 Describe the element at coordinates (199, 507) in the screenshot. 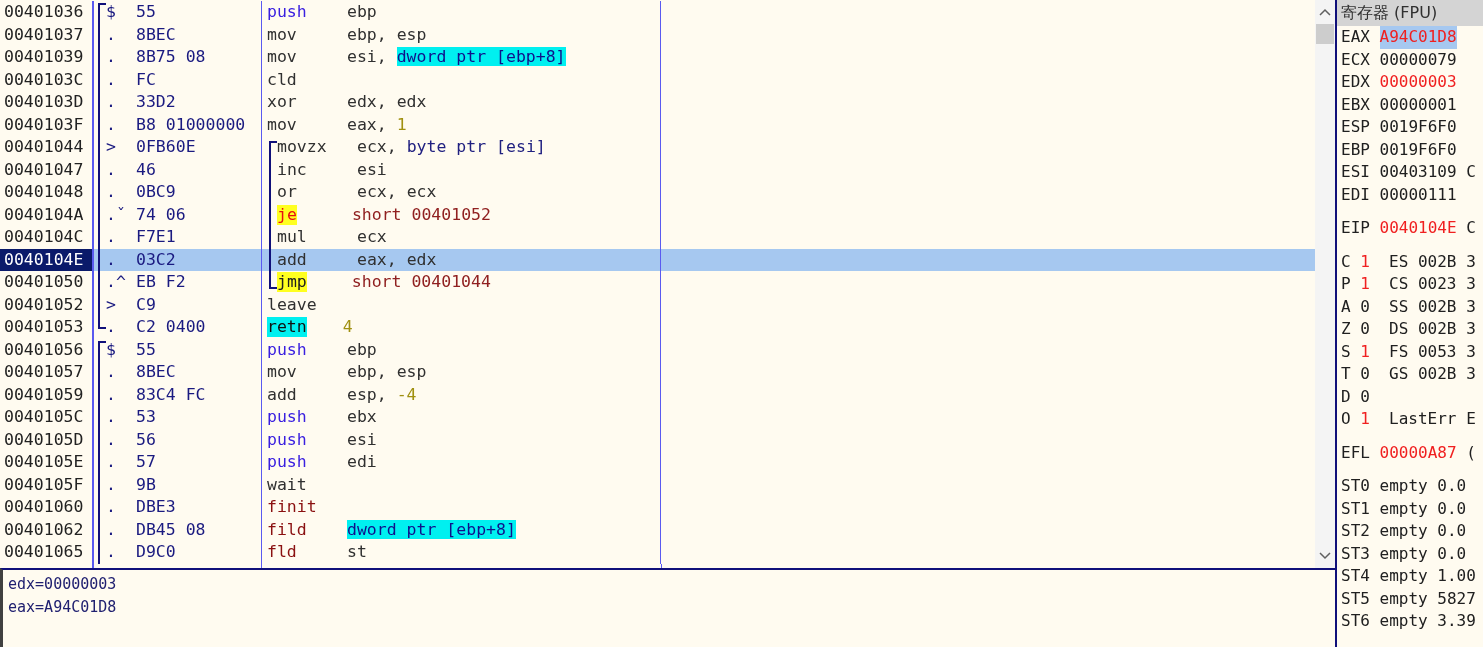

I see `hex-bytes: DBE3` at that location.